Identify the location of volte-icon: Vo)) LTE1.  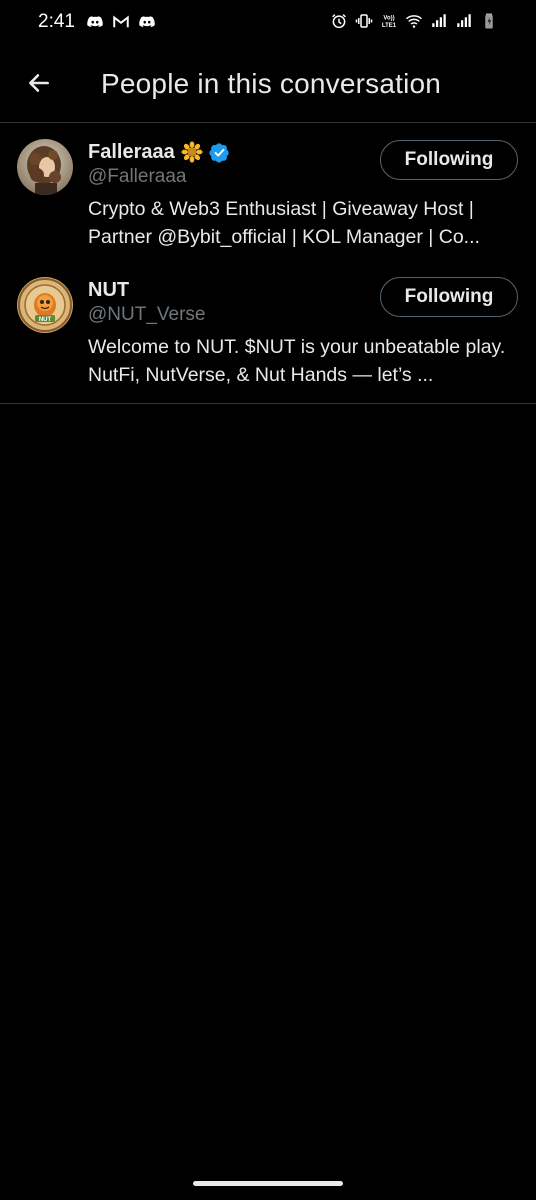
(389, 21).